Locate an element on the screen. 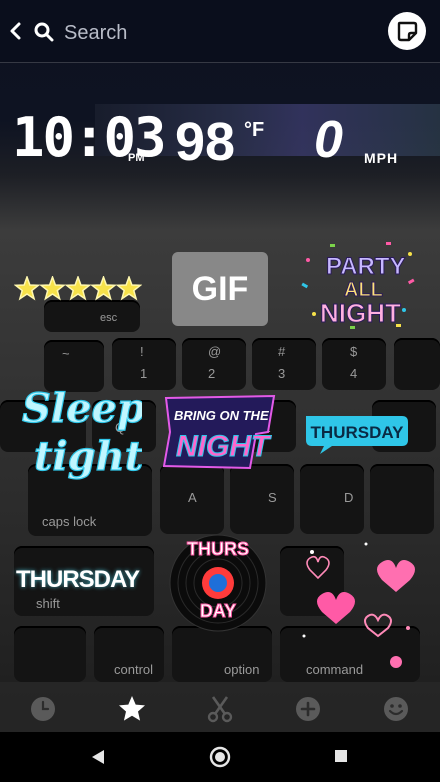 Image resolution: width=440 pixels, height=782 pixels. smiley-icon is located at coordinates (396, 709).